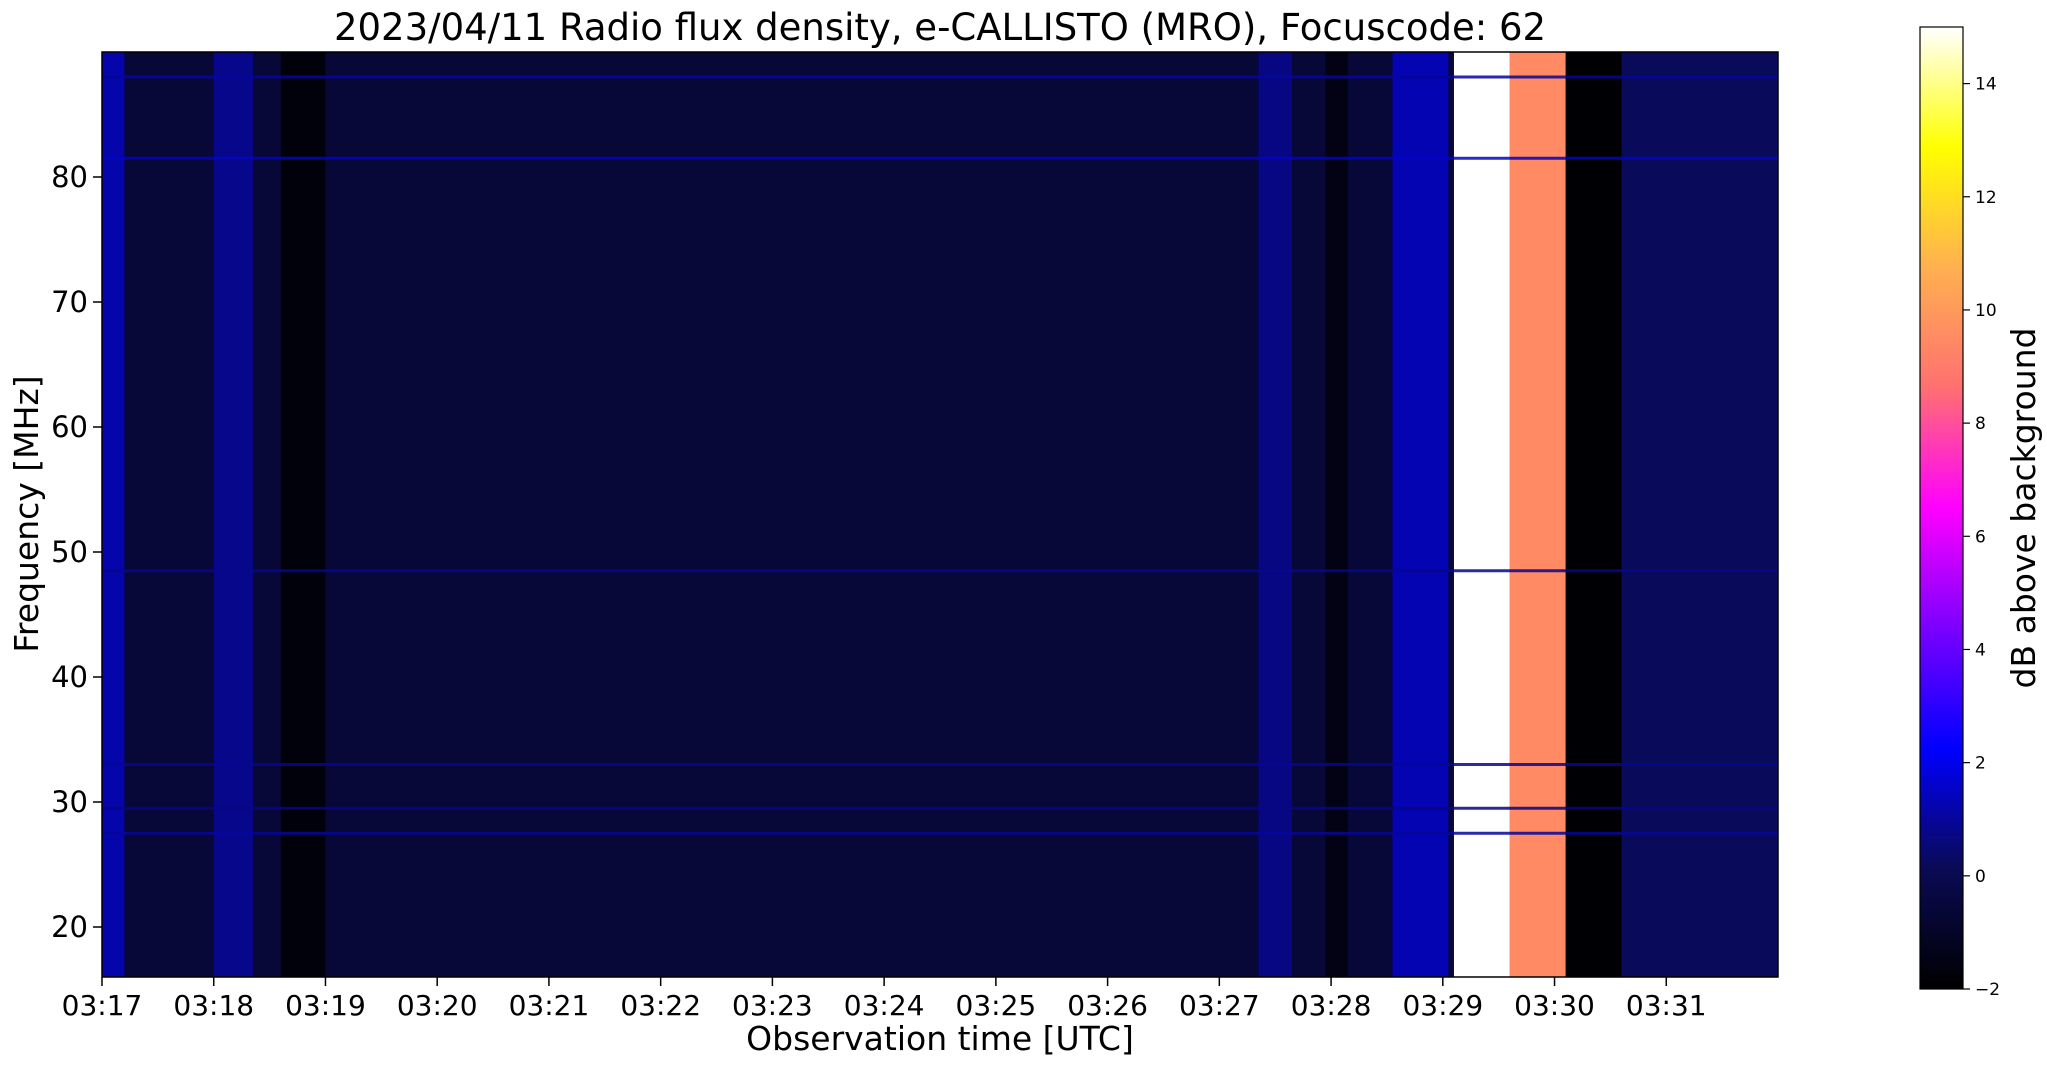  What do you see at coordinates (660, 1005) in the screenshot?
I see `x-tick-label: 03:22` at bounding box center [660, 1005].